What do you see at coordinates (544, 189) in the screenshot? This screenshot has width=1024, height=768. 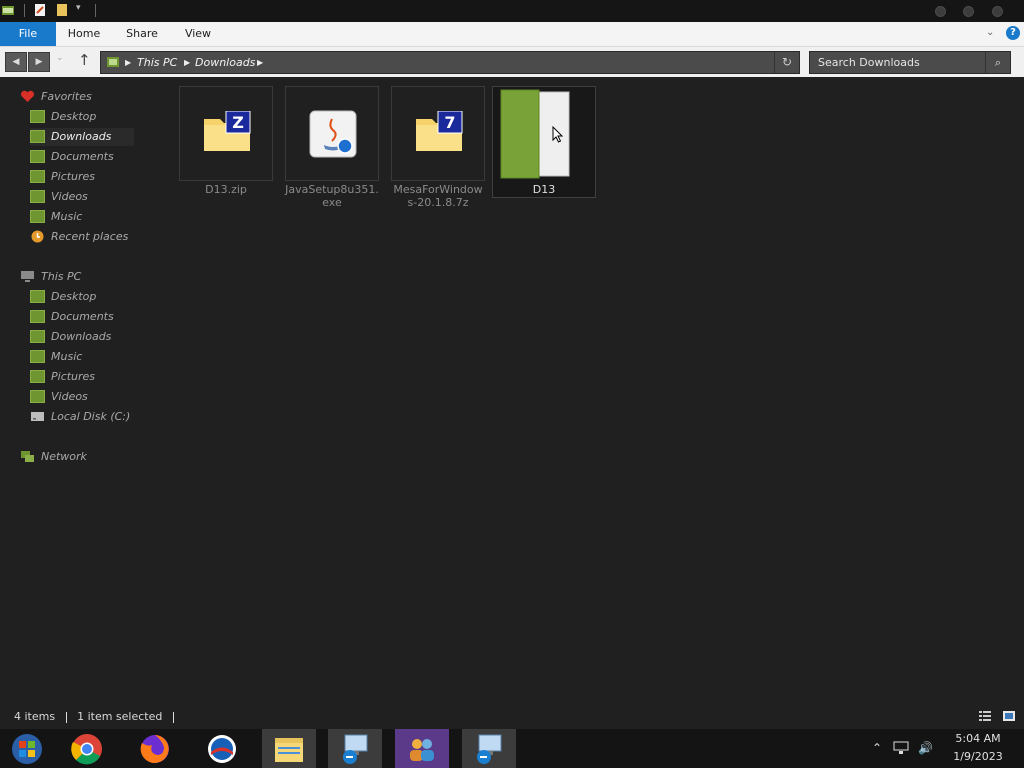 I see `file-name-d13-folder: D13` at bounding box center [544, 189].